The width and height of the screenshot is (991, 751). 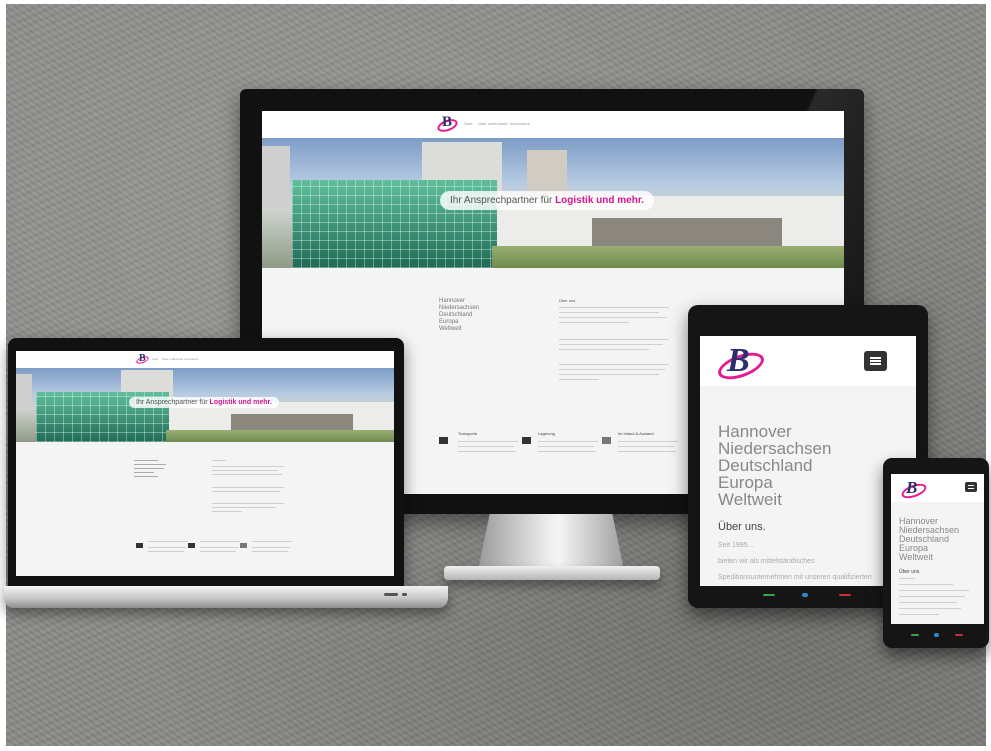 What do you see at coordinates (766, 561) in the screenshot?
I see `about-line-2: bieten wir als mittelständisches` at bounding box center [766, 561].